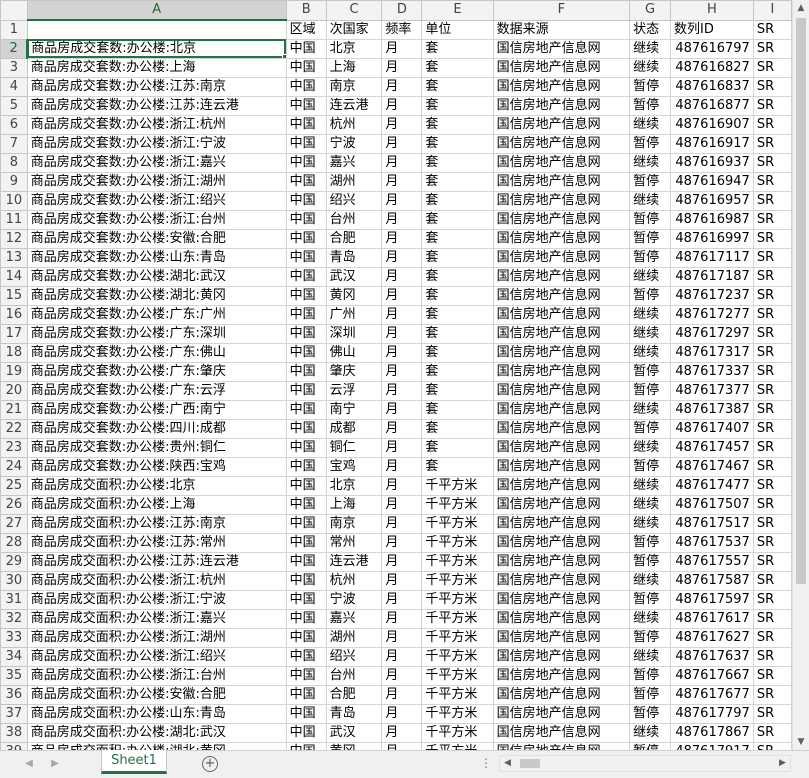 The image size is (809, 778). What do you see at coordinates (156, 390) in the screenshot?
I see `cell: 商品房成交套数:办公楼:广东:云浮` at bounding box center [156, 390].